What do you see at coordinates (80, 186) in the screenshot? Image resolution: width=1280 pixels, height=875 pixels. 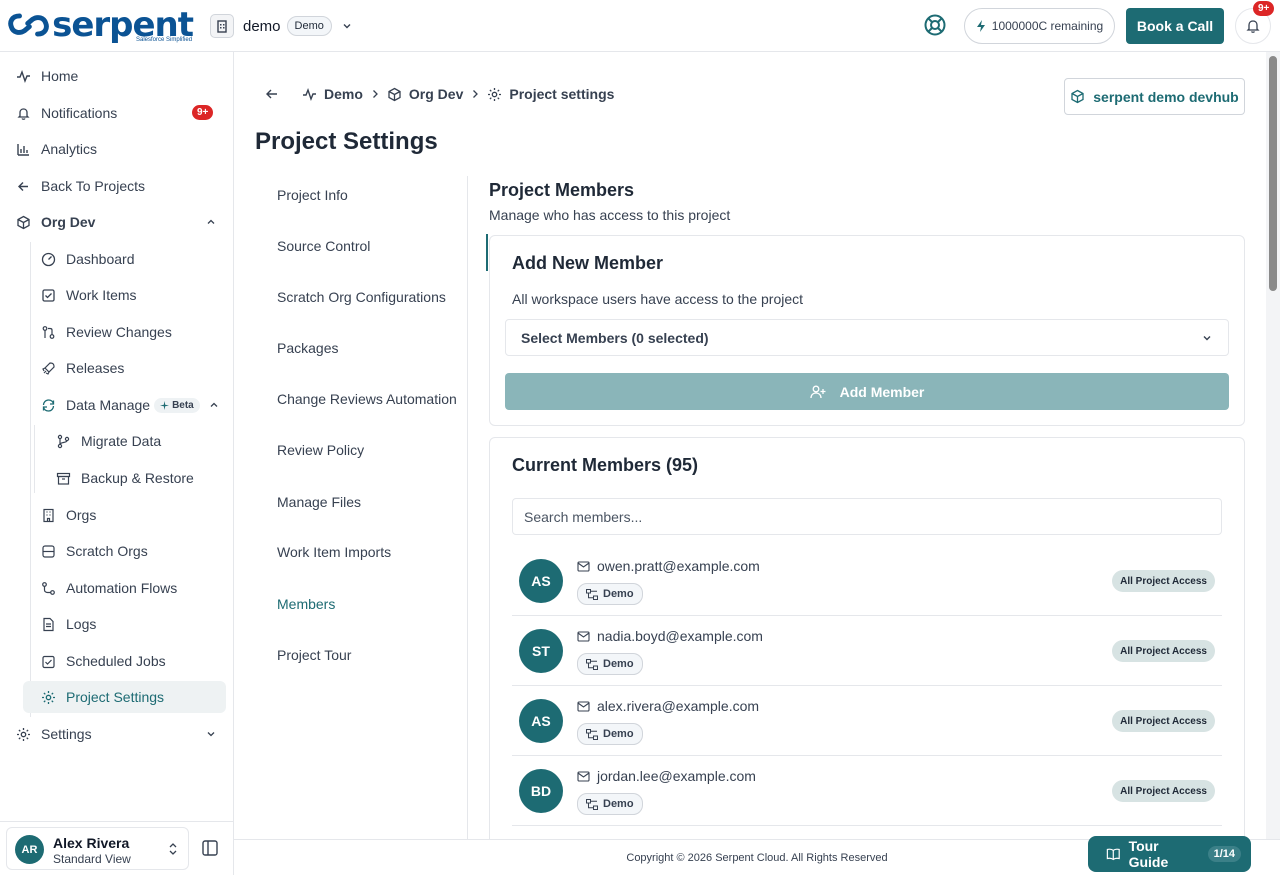 I see `sidebar-item-back-to-projects: Back To Projects` at bounding box center [80, 186].